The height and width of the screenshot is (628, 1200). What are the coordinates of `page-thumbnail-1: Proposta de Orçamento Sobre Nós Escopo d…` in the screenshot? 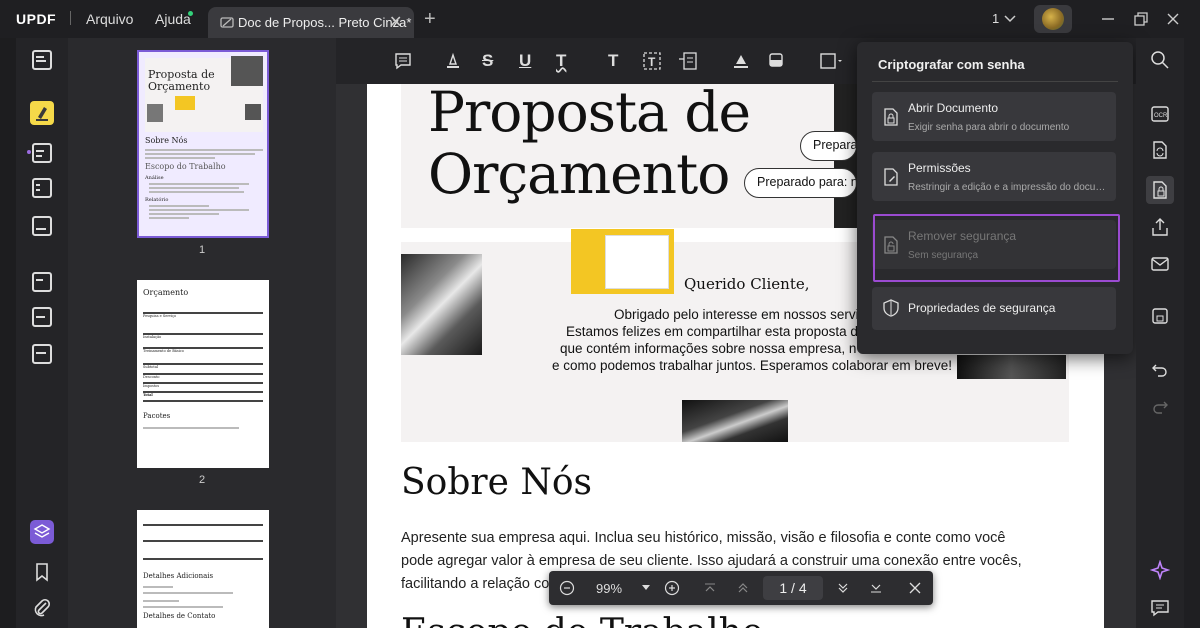 It's located at (203, 144).